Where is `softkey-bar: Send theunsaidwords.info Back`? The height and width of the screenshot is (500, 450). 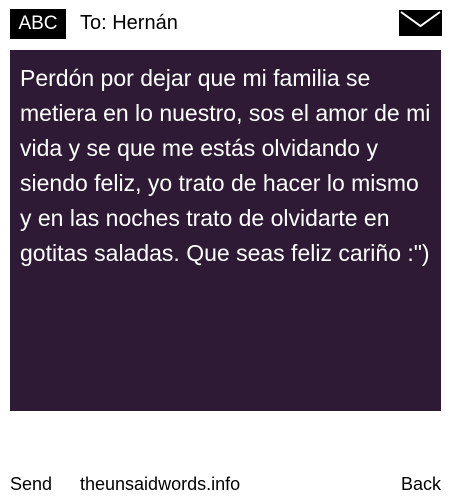 softkey-bar: Send theunsaidwords.info Back is located at coordinates (225, 485).